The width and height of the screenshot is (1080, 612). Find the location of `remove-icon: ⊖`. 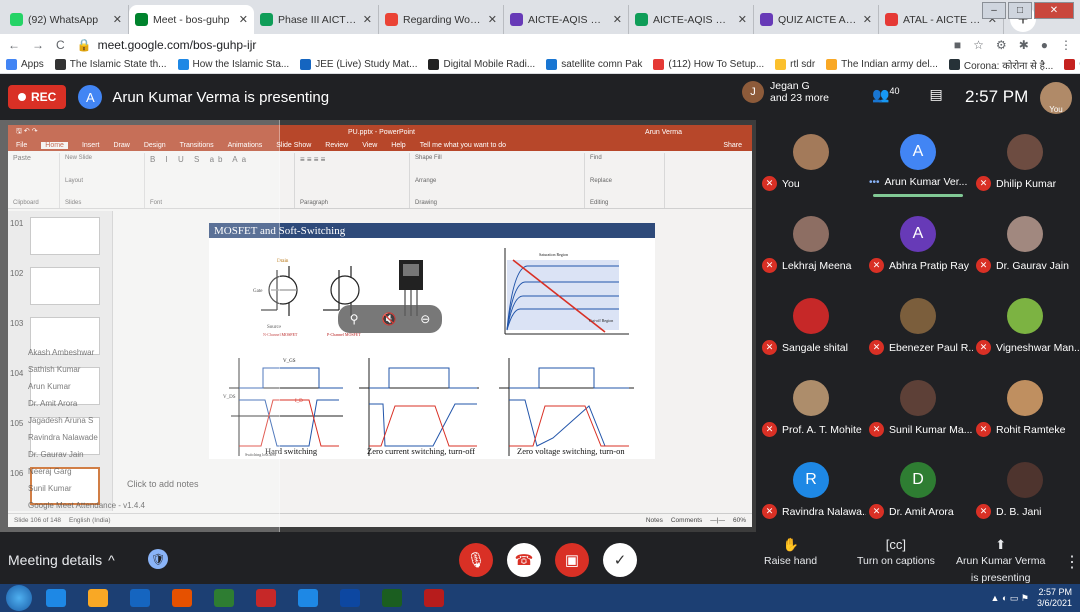

remove-icon: ⊖ is located at coordinates (425, 319).